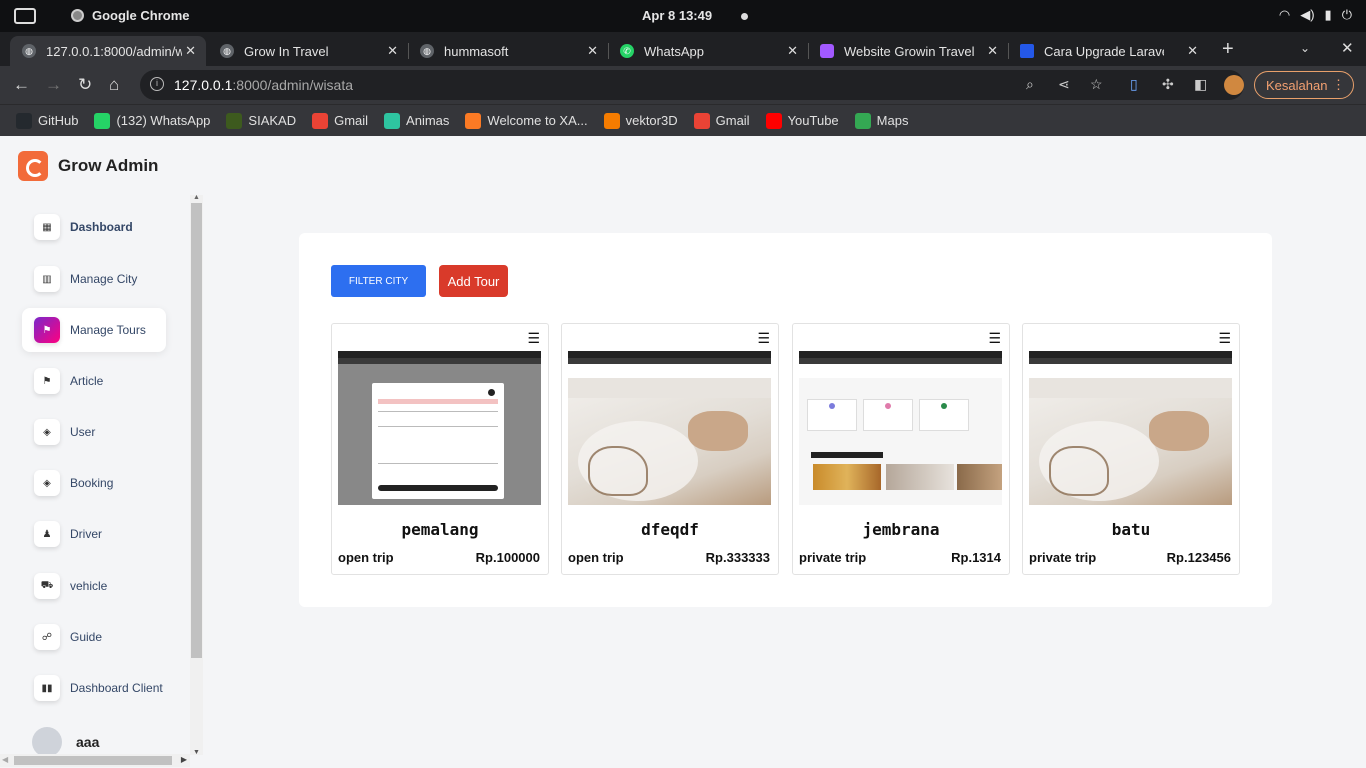  I want to click on siakad-icon, so click(234, 120).